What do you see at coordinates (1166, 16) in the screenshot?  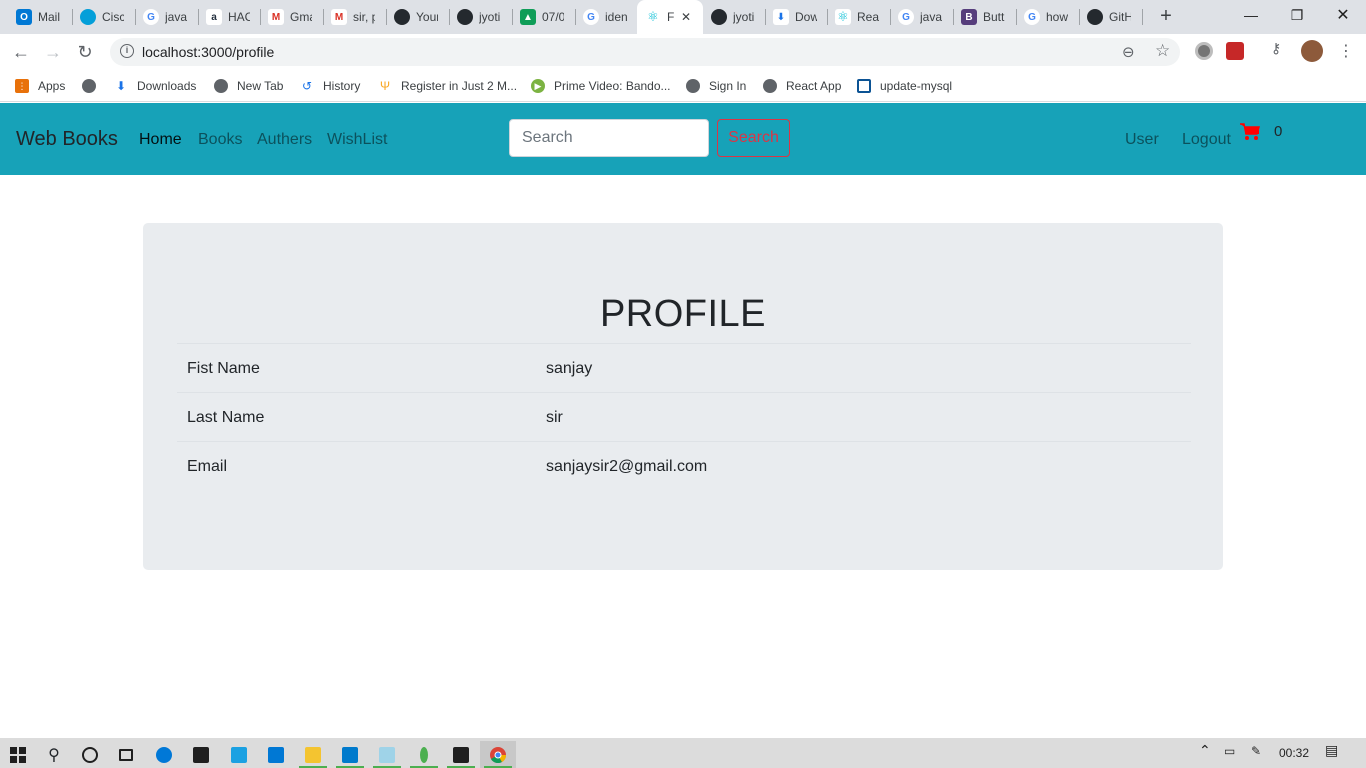 I see `new-tab-button: +` at bounding box center [1166, 16].